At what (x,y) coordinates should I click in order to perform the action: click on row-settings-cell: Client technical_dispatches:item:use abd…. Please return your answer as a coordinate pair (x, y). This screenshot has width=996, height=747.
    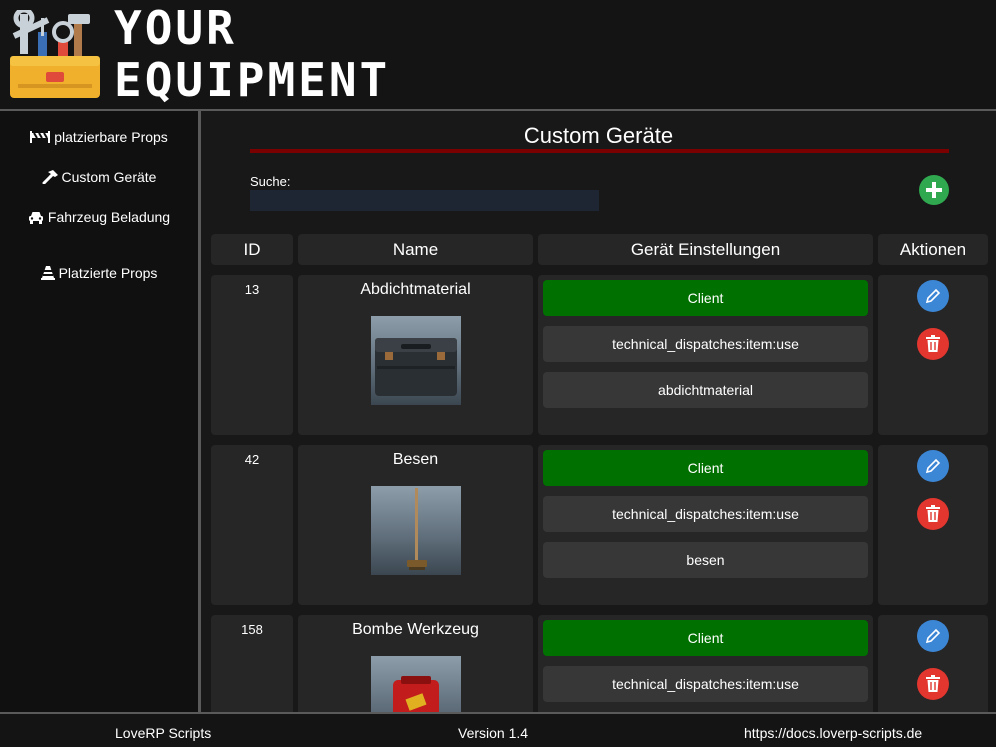
    Looking at the image, I should click on (705, 355).